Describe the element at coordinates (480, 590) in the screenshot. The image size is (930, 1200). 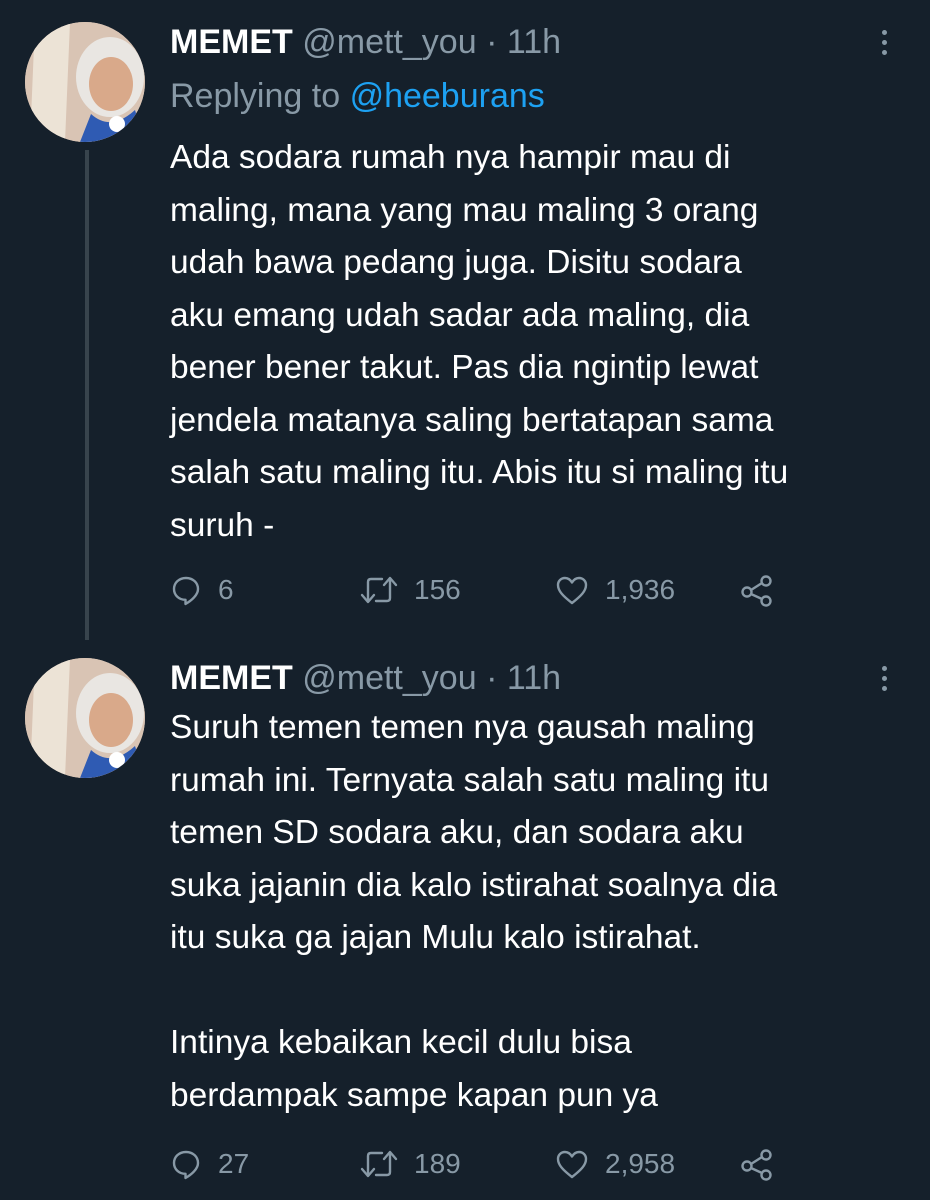
I see `tweet-actions: 6 156 1,936` at that location.